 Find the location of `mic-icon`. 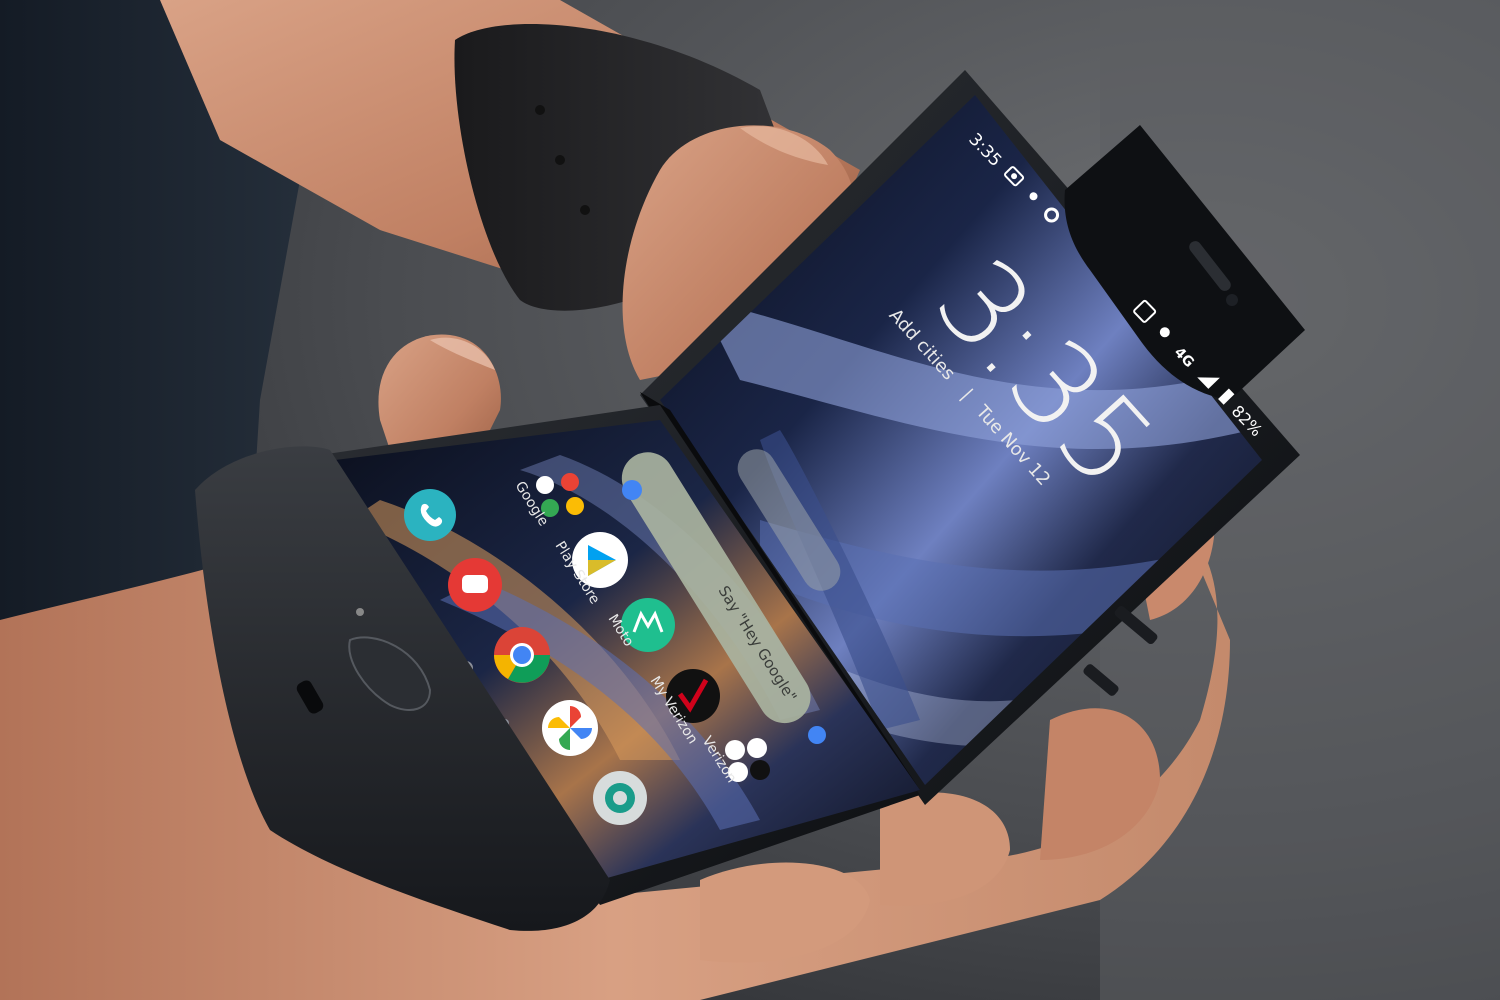

mic-icon is located at coordinates (817, 735).